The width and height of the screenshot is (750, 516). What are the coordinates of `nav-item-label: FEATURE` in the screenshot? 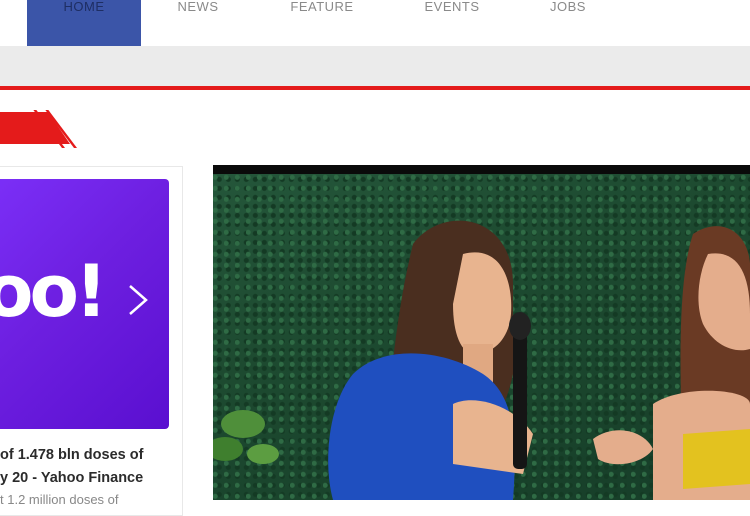 It's located at (322, 7).